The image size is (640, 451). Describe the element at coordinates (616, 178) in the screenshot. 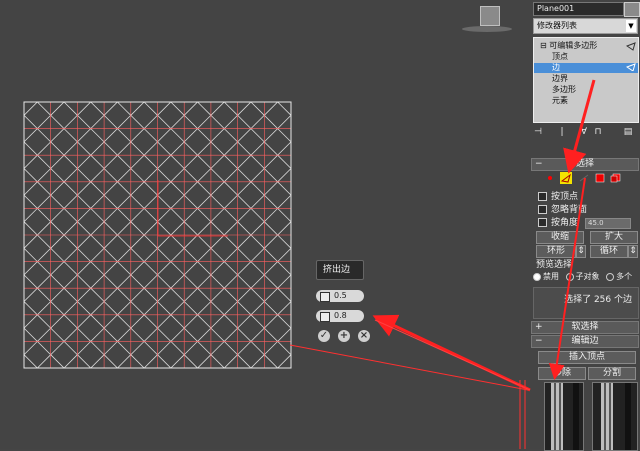

I see `element-level-icon` at that location.